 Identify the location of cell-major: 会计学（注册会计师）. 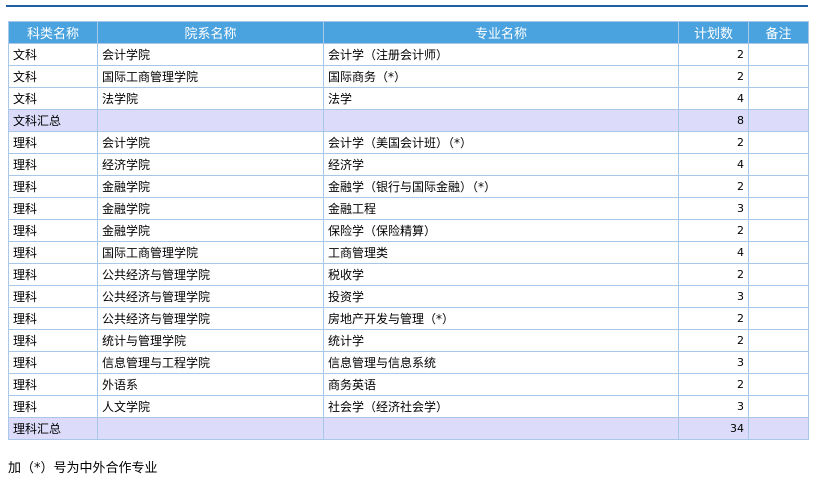
(501, 54).